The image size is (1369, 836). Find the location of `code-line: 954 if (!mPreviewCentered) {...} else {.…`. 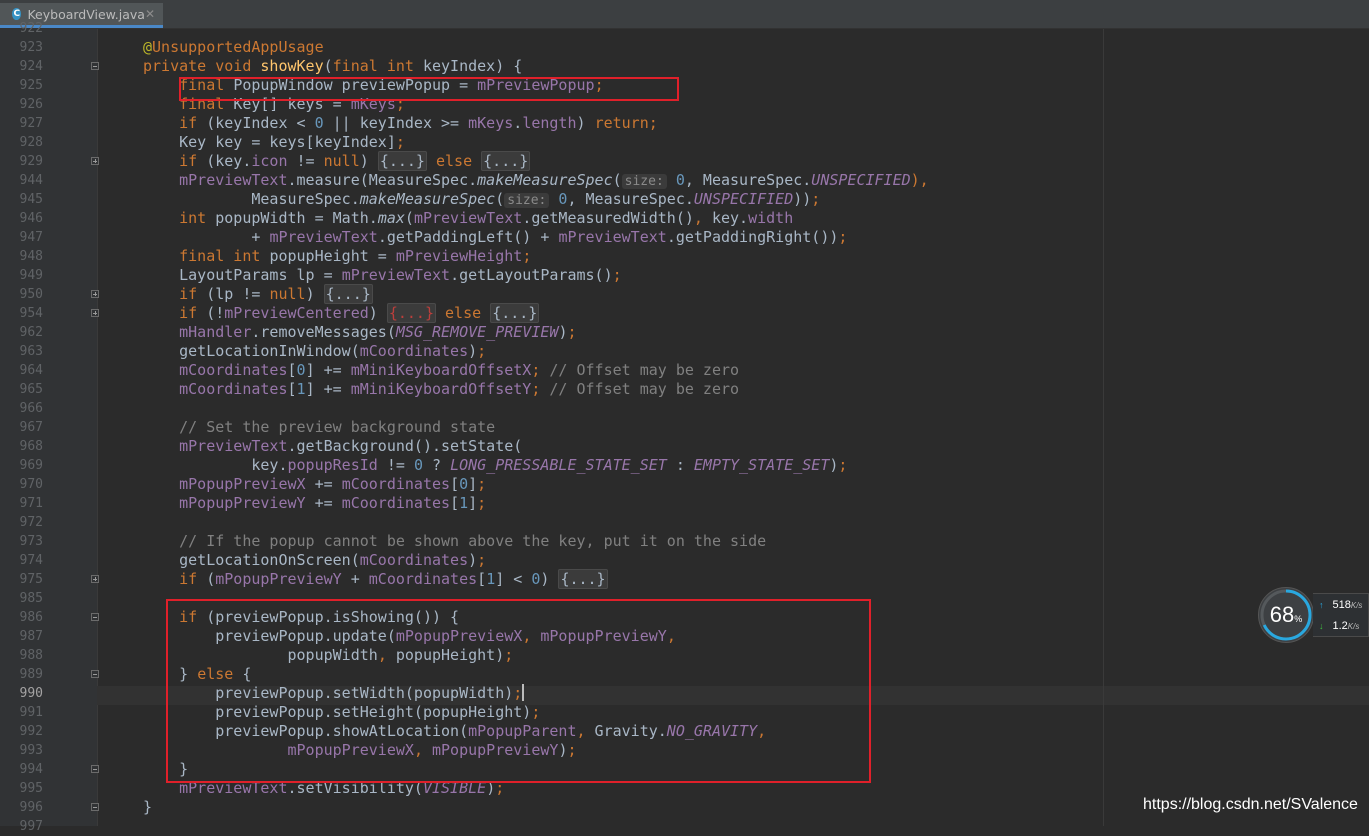

code-line: 954 if (!mPreviewCentered) {...} else {.… is located at coordinates (684, 313).